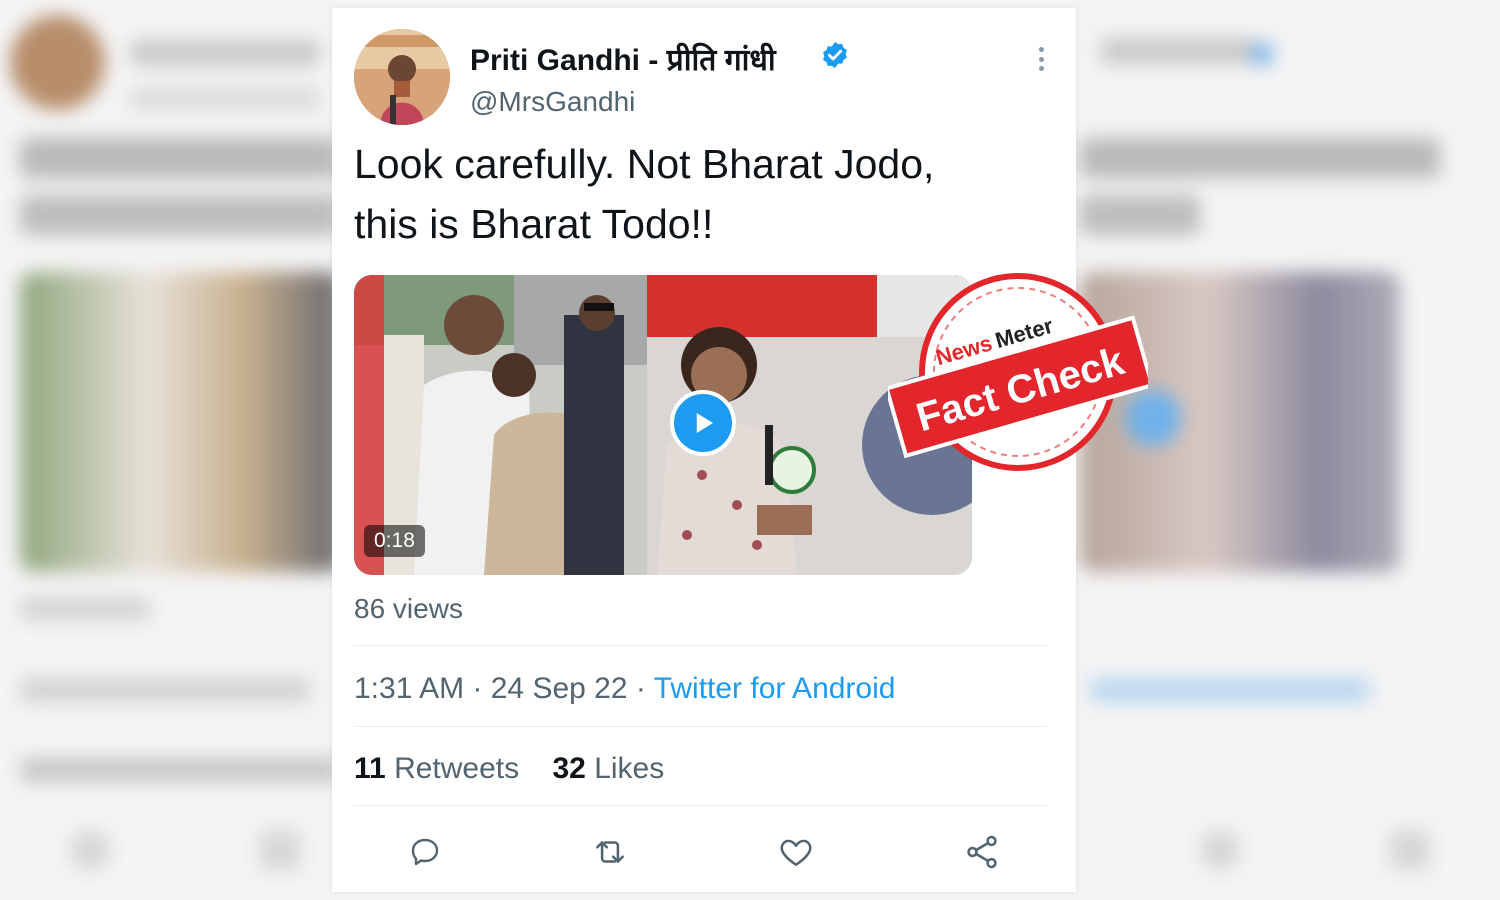 The image size is (1500, 900). What do you see at coordinates (559, 688) in the screenshot?
I see `tweet-date: 24 Sep 22` at bounding box center [559, 688].